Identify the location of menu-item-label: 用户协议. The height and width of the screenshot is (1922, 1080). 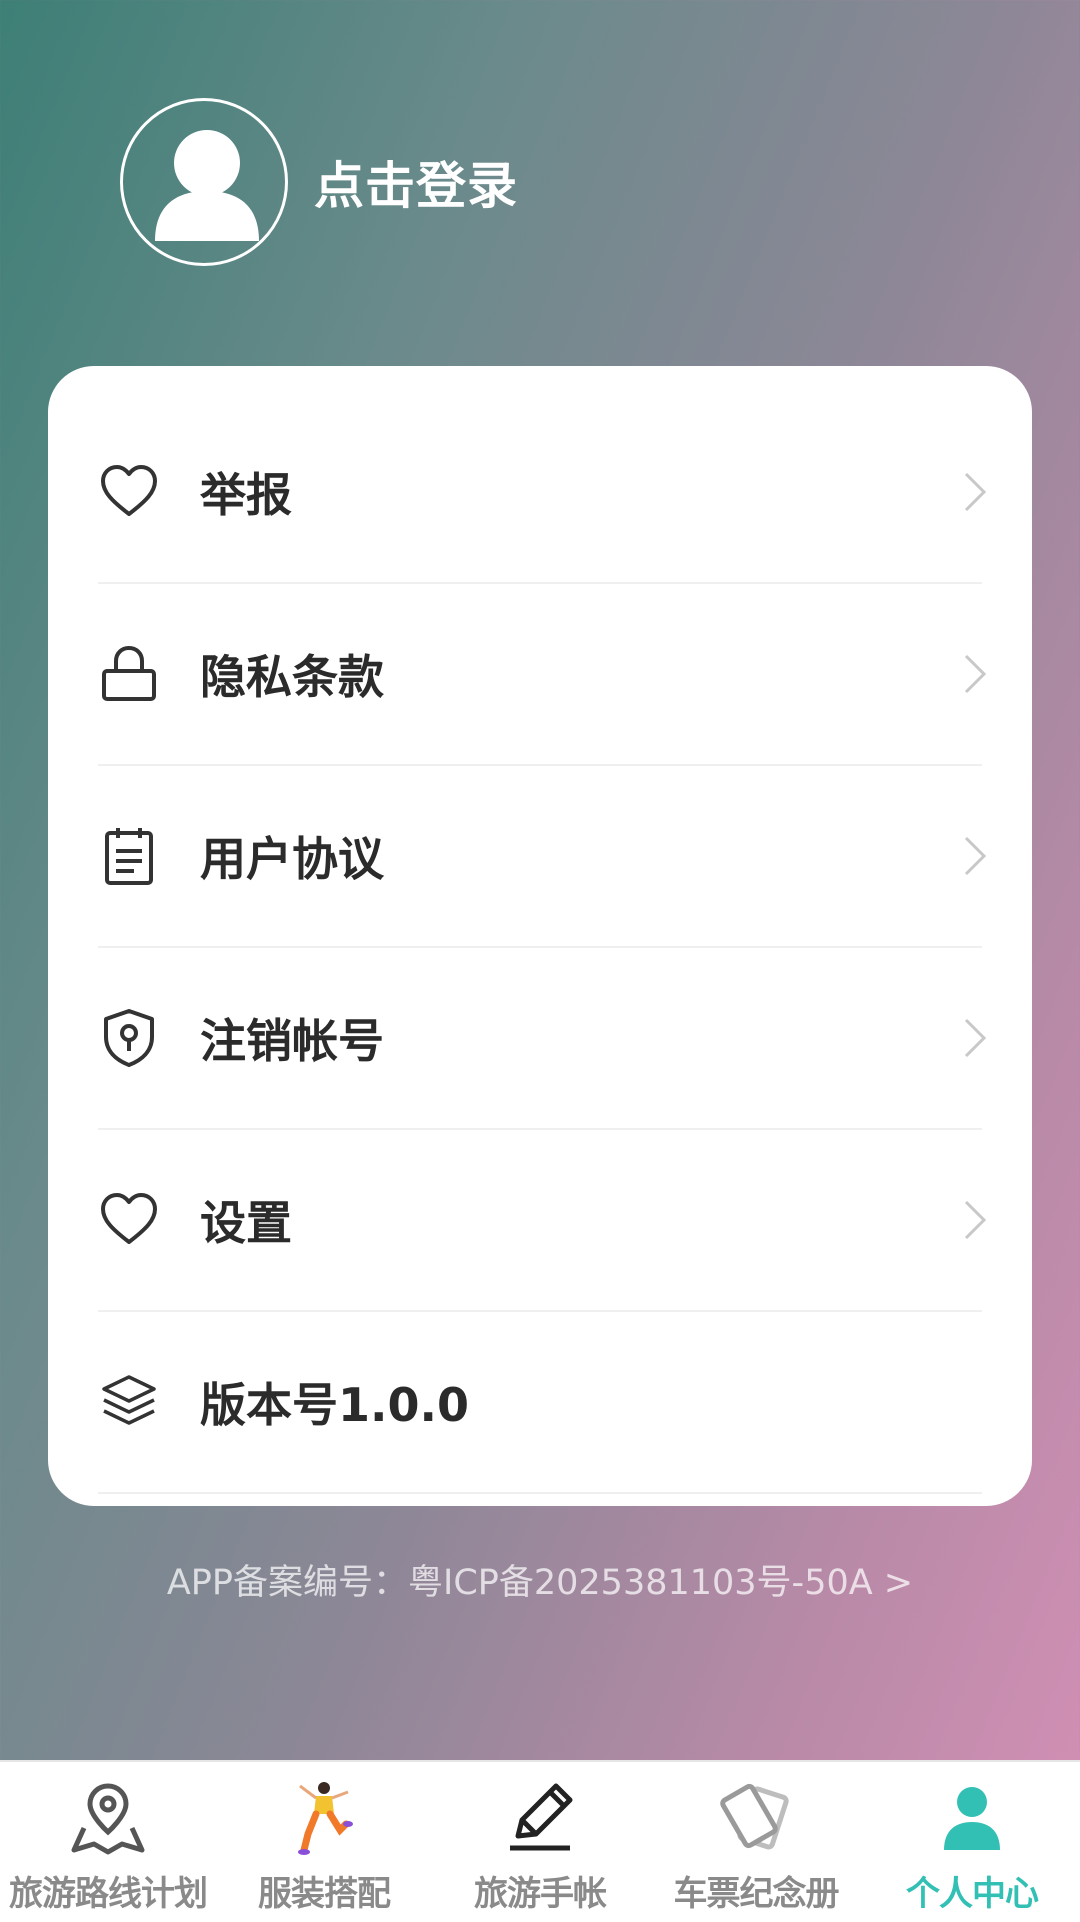
(292, 859).